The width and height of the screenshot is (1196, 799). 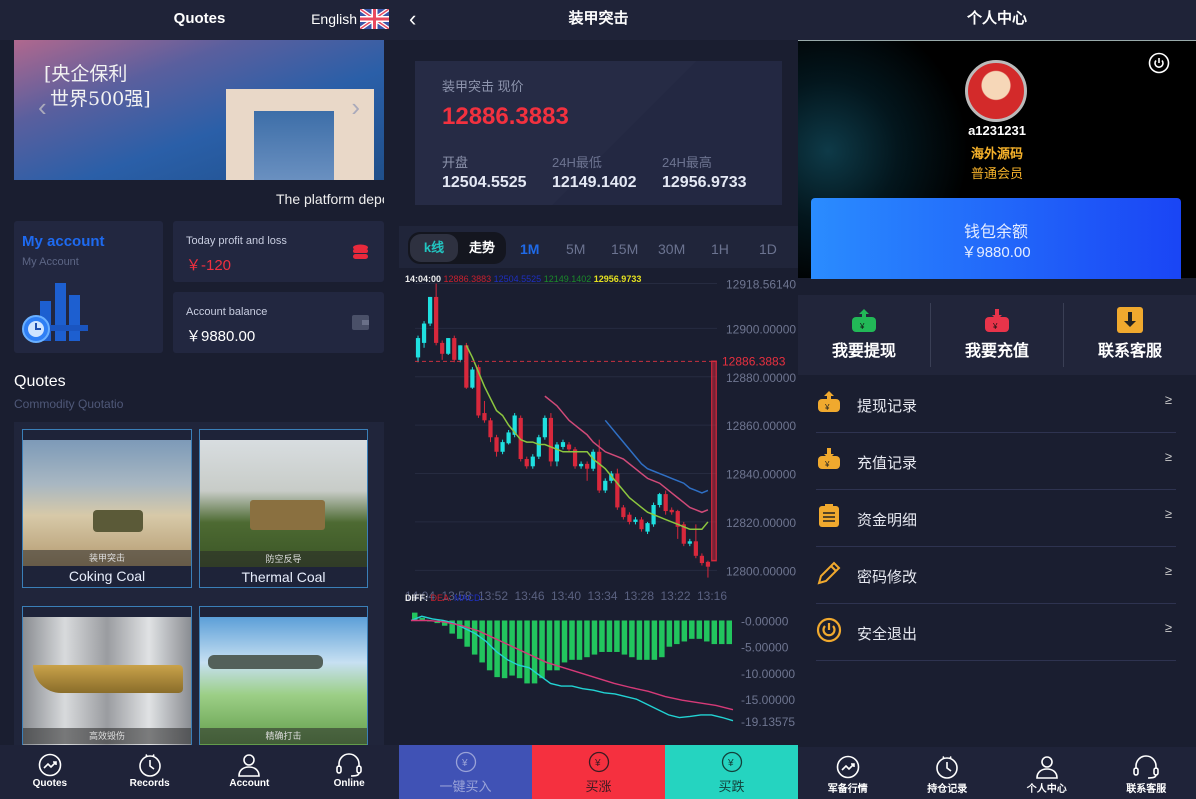 I want to click on nav-positions: 持仓记录, so click(x=948, y=773).